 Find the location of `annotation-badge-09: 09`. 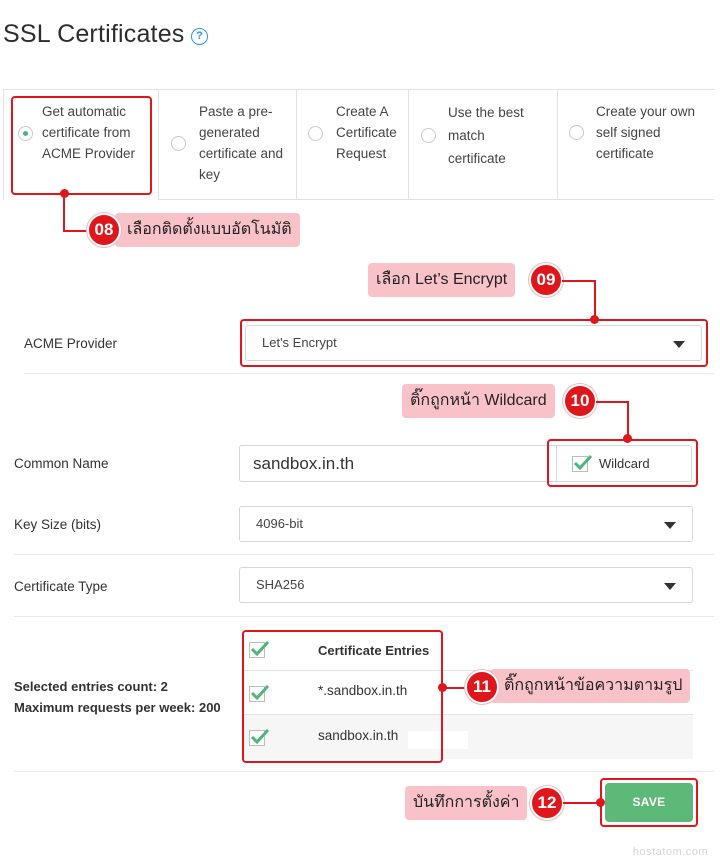

annotation-badge-09: 09 is located at coordinates (546, 280).